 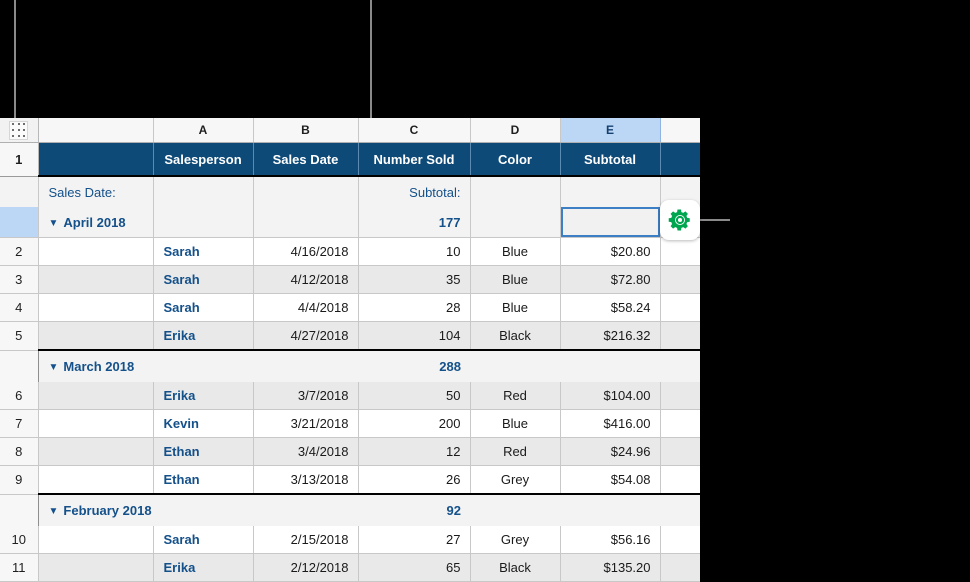 What do you see at coordinates (350, 336) in the screenshot?
I see `table-row: 5 Erika 4/27/2018 104 Black $216.32` at bounding box center [350, 336].